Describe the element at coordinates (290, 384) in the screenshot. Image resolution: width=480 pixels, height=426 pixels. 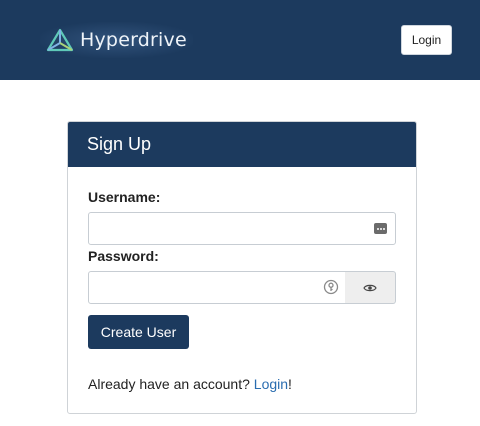
I see `login-prompt-suffix: !` at that location.